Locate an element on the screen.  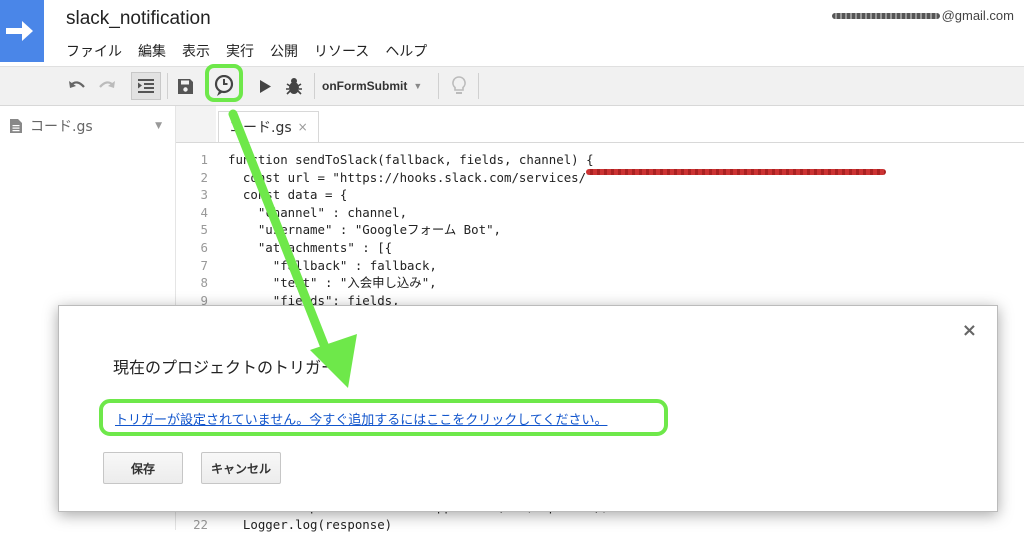
annotation-arrow is located at coordinates (292, 248).